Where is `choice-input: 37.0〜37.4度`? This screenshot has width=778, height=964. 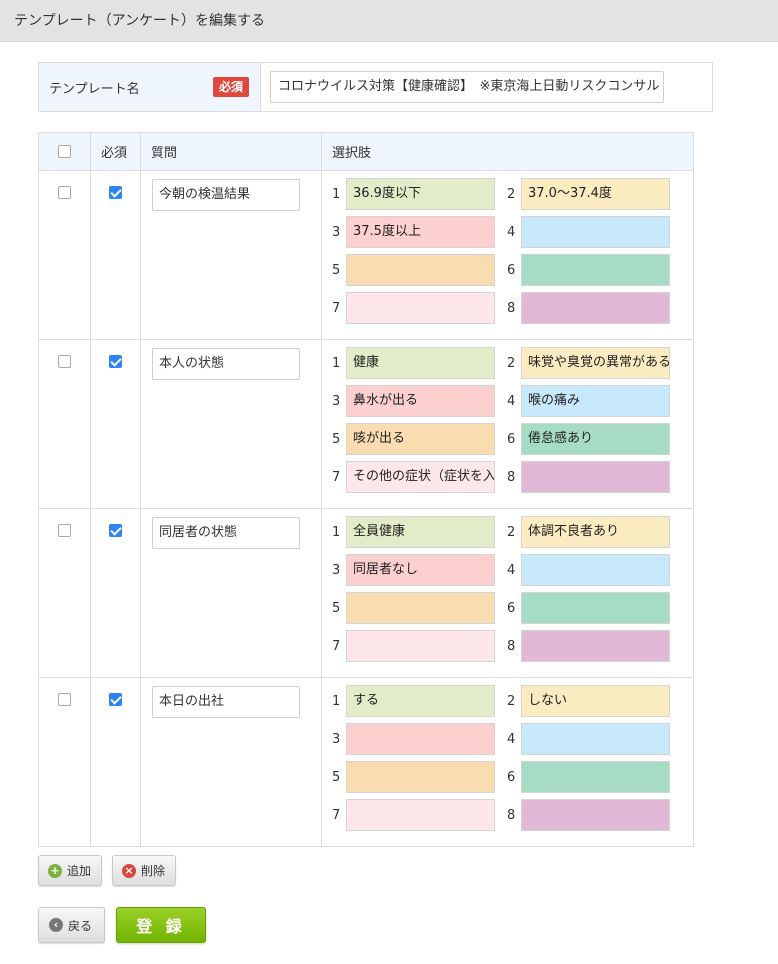 choice-input: 37.0〜37.4度 is located at coordinates (595, 194).